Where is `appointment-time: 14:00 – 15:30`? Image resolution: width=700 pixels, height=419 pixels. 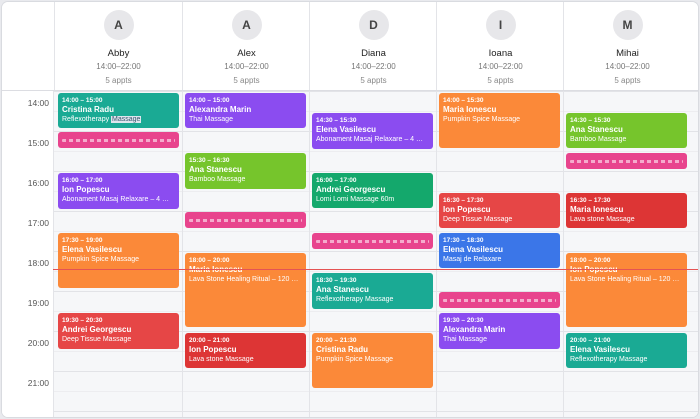 appointment-time: 14:00 – 15:30 is located at coordinates (463, 100).